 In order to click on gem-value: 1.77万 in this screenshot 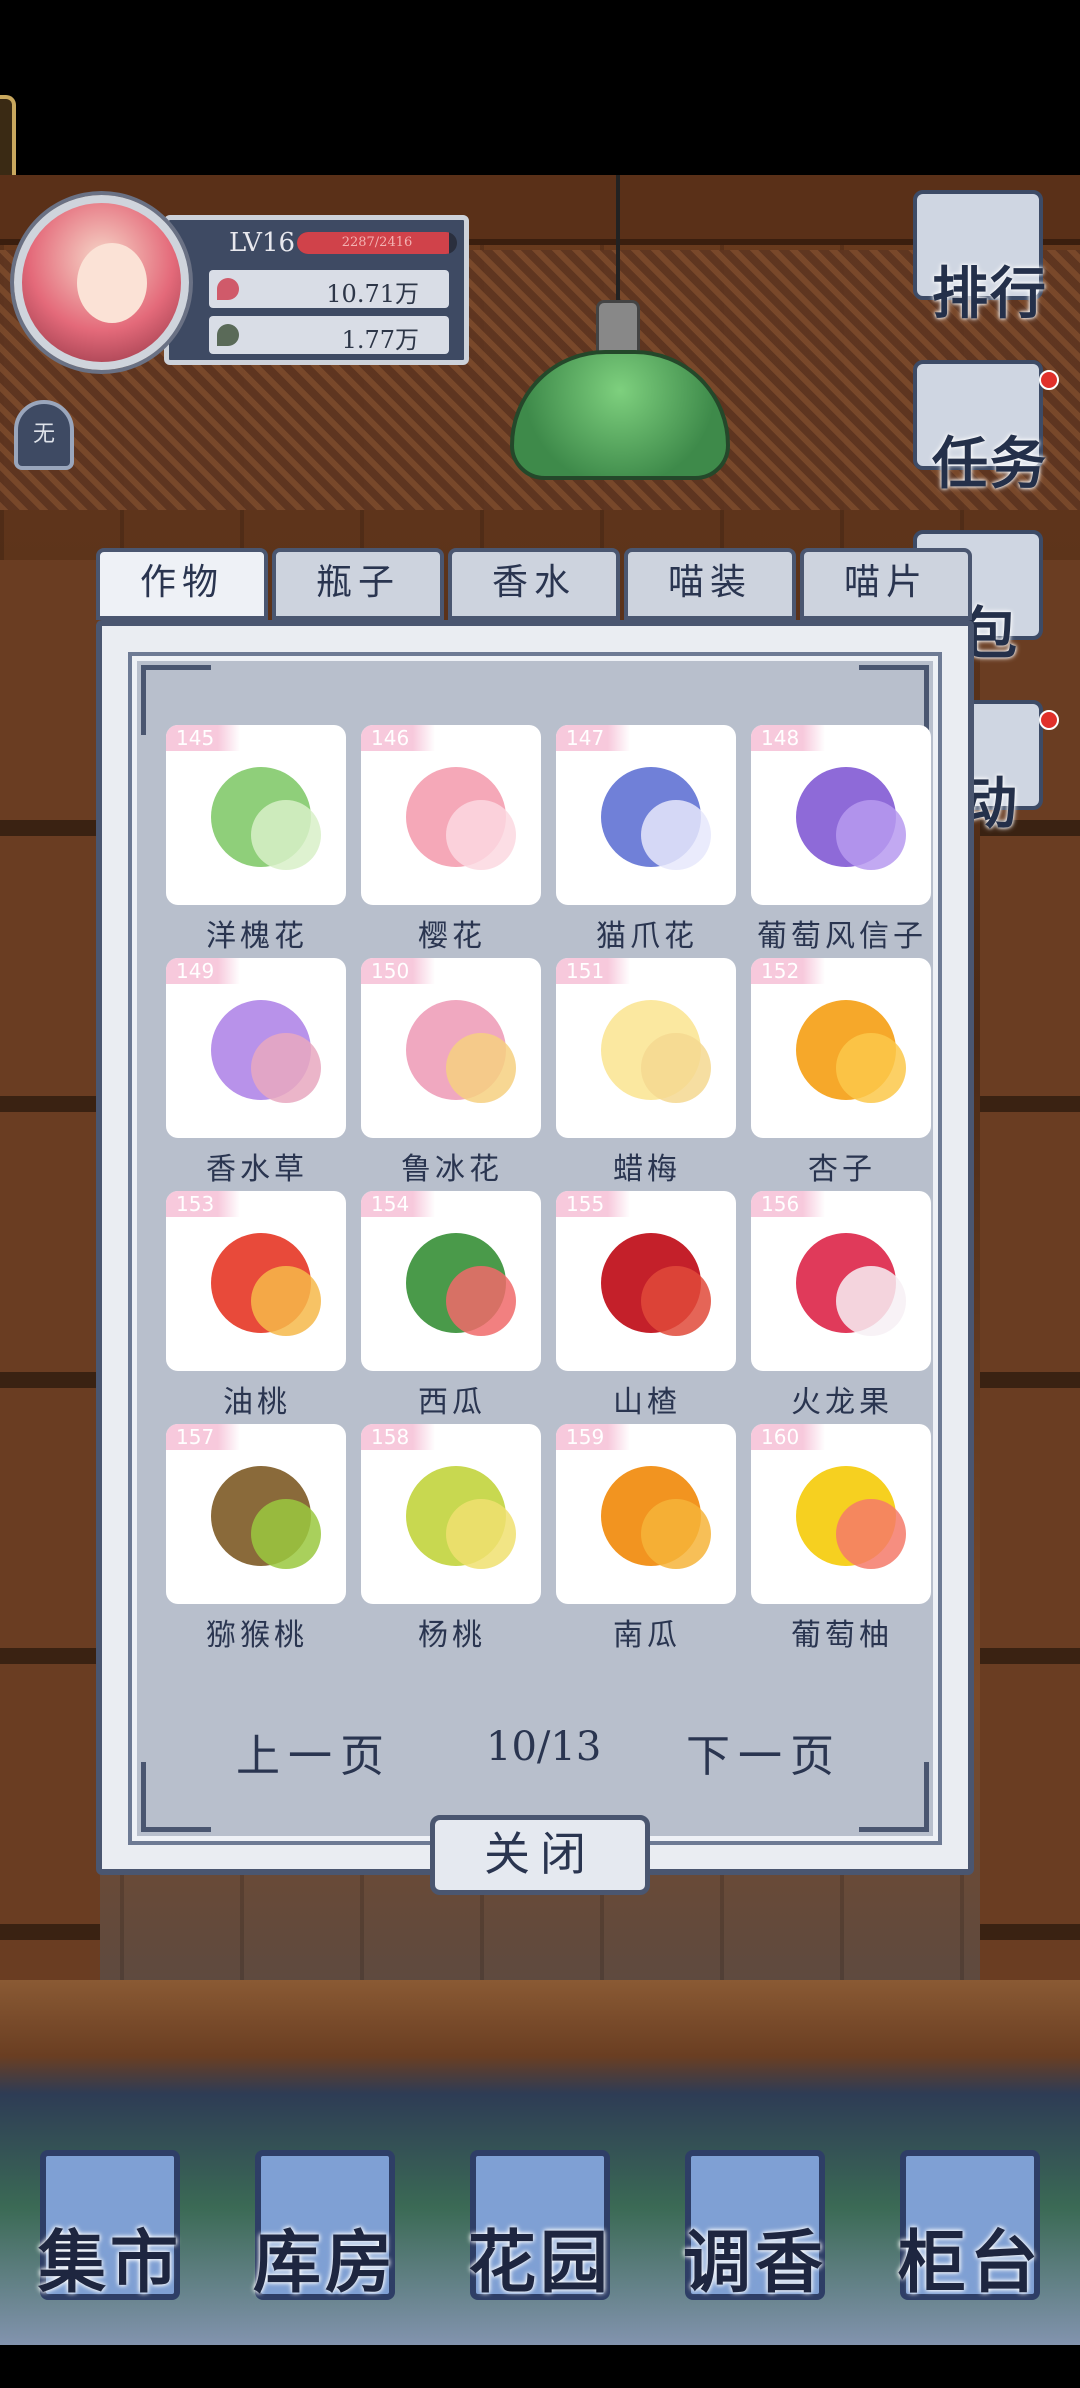, I will do `click(380, 340)`.